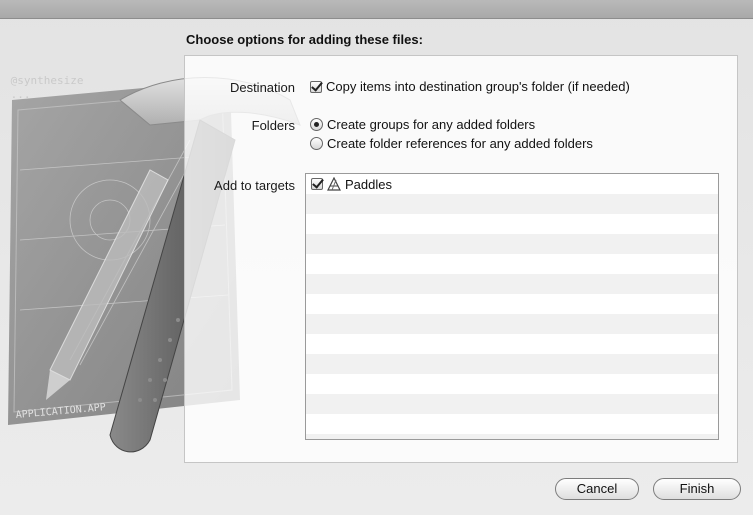 The height and width of the screenshot is (515, 753). What do you see at coordinates (431, 124) in the screenshot?
I see `create-groups-label: Create groups for any added folders` at bounding box center [431, 124].